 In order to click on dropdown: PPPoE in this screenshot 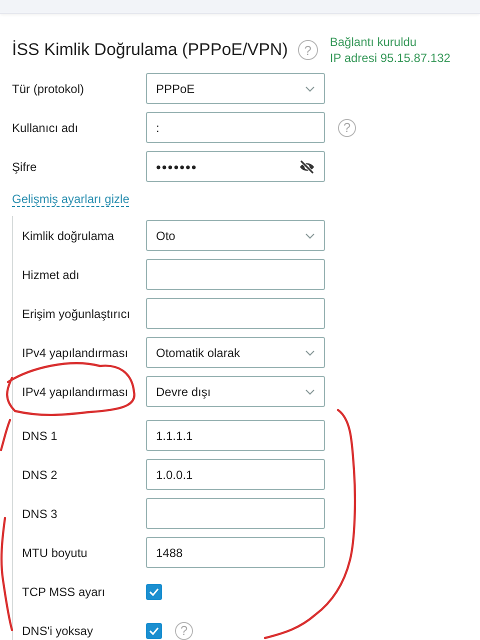, I will do `click(235, 88)`.